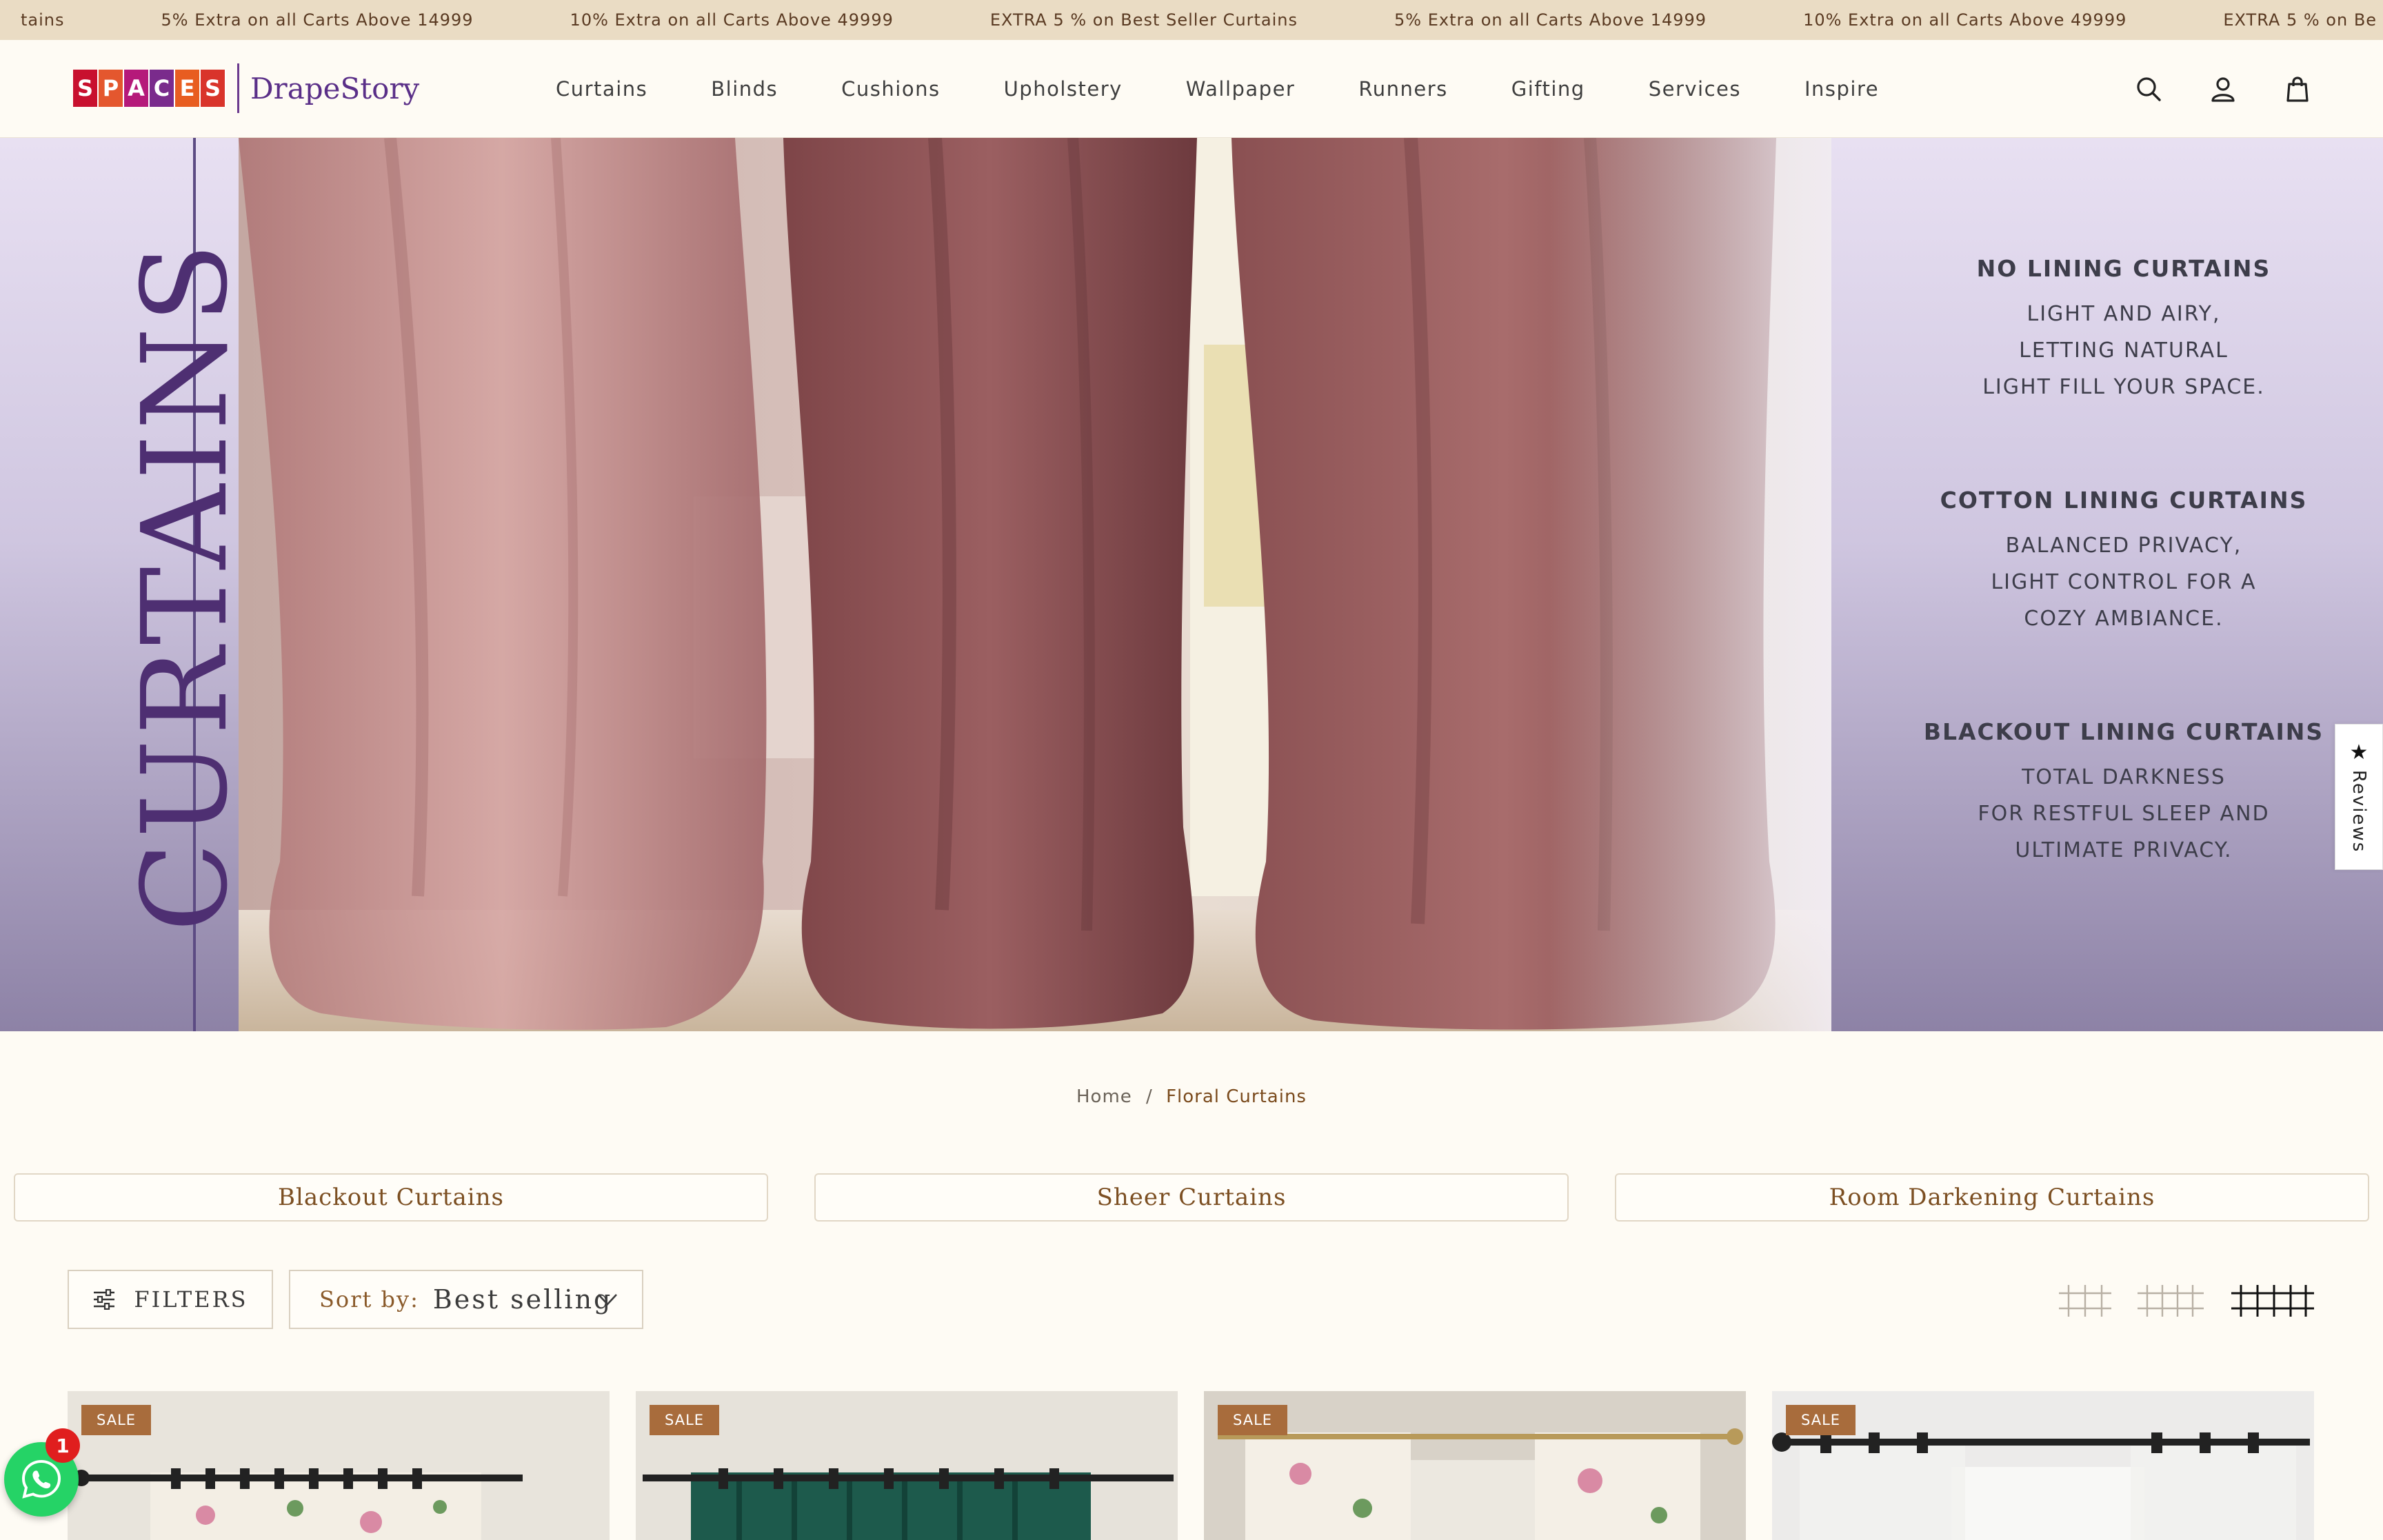 This screenshot has height=1540, width=2383. What do you see at coordinates (1695, 89) in the screenshot?
I see `nav-item-services: Services` at bounding box center [1695, 89].